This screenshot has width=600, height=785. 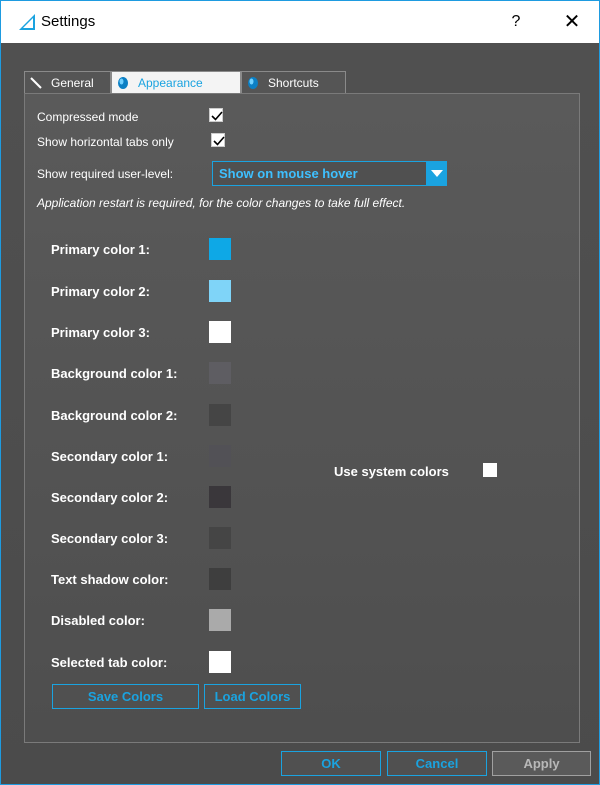 I want to click on tab-general: General, so click(x=67, y=82).